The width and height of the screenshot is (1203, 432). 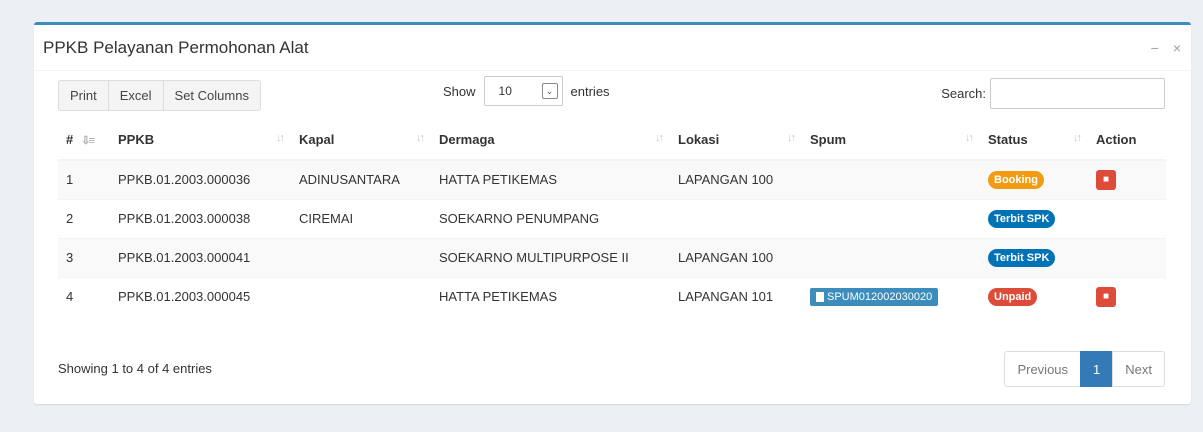 I want to click on cell-status: Booking, so click(x=1034, y=179).